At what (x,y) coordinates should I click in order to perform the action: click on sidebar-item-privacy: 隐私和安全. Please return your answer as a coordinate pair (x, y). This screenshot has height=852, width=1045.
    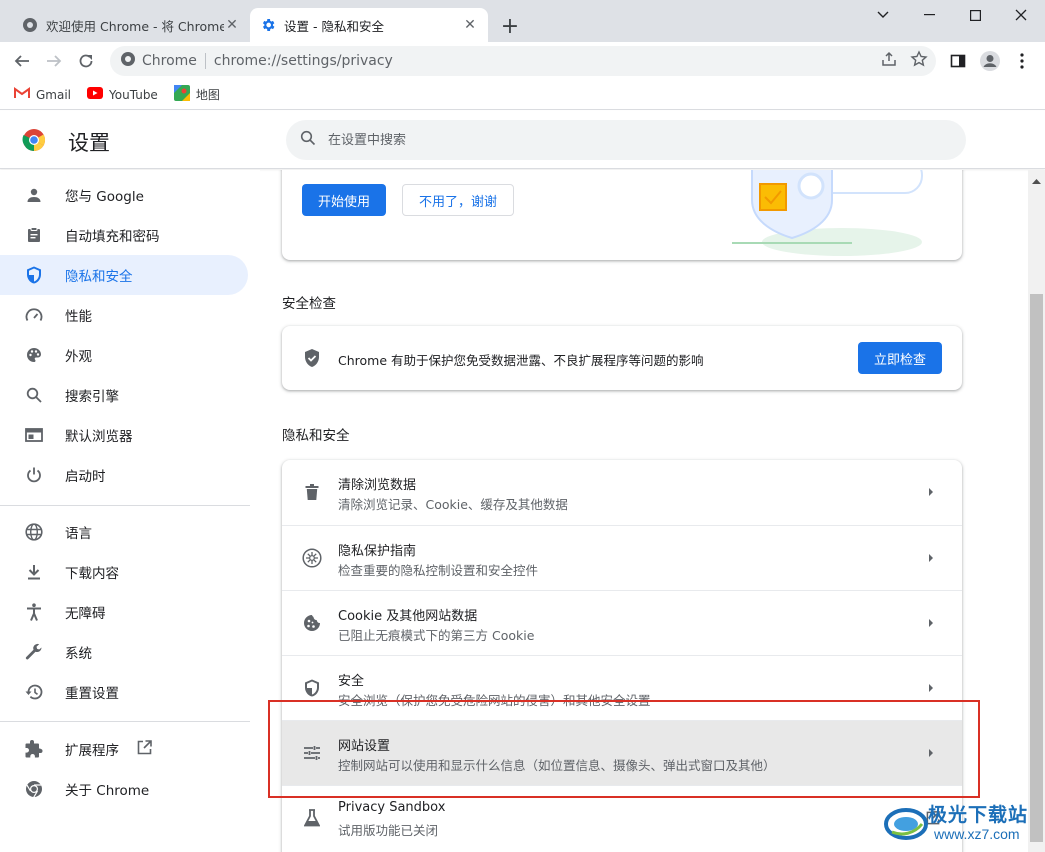
    Looking at the image, I should click on (124, 275).